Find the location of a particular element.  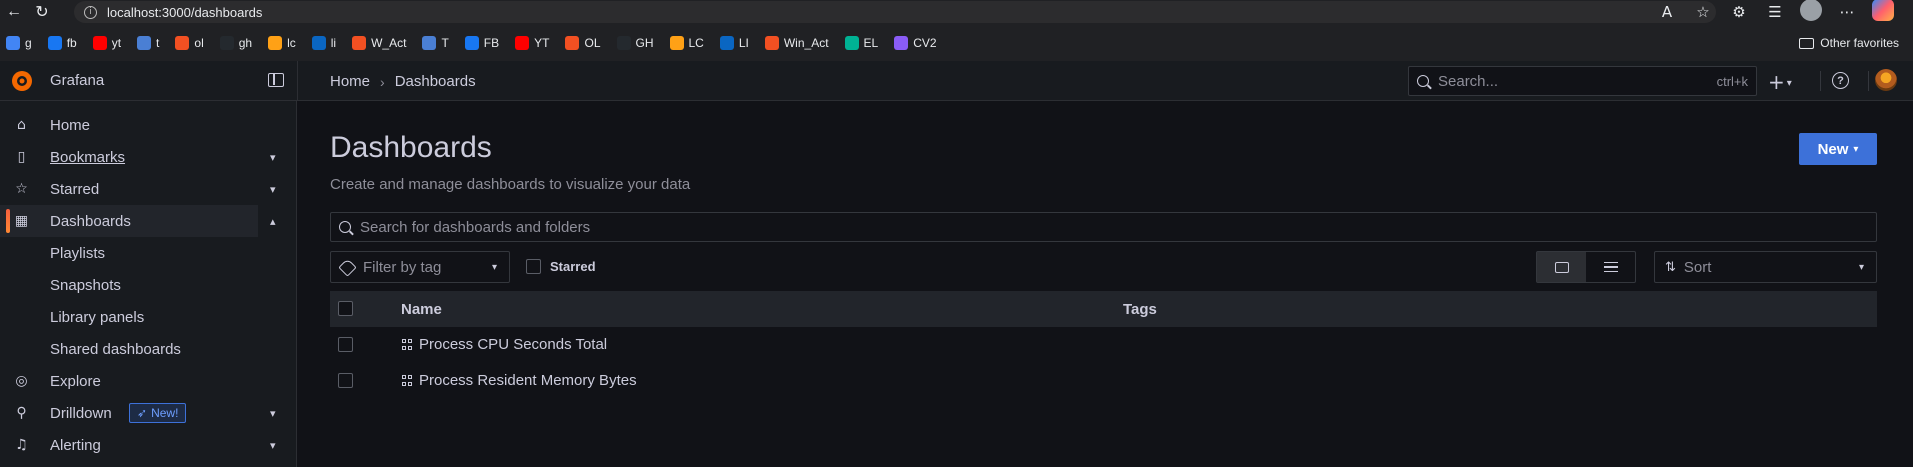

info-icon: i is located at coordinates (90, 12).